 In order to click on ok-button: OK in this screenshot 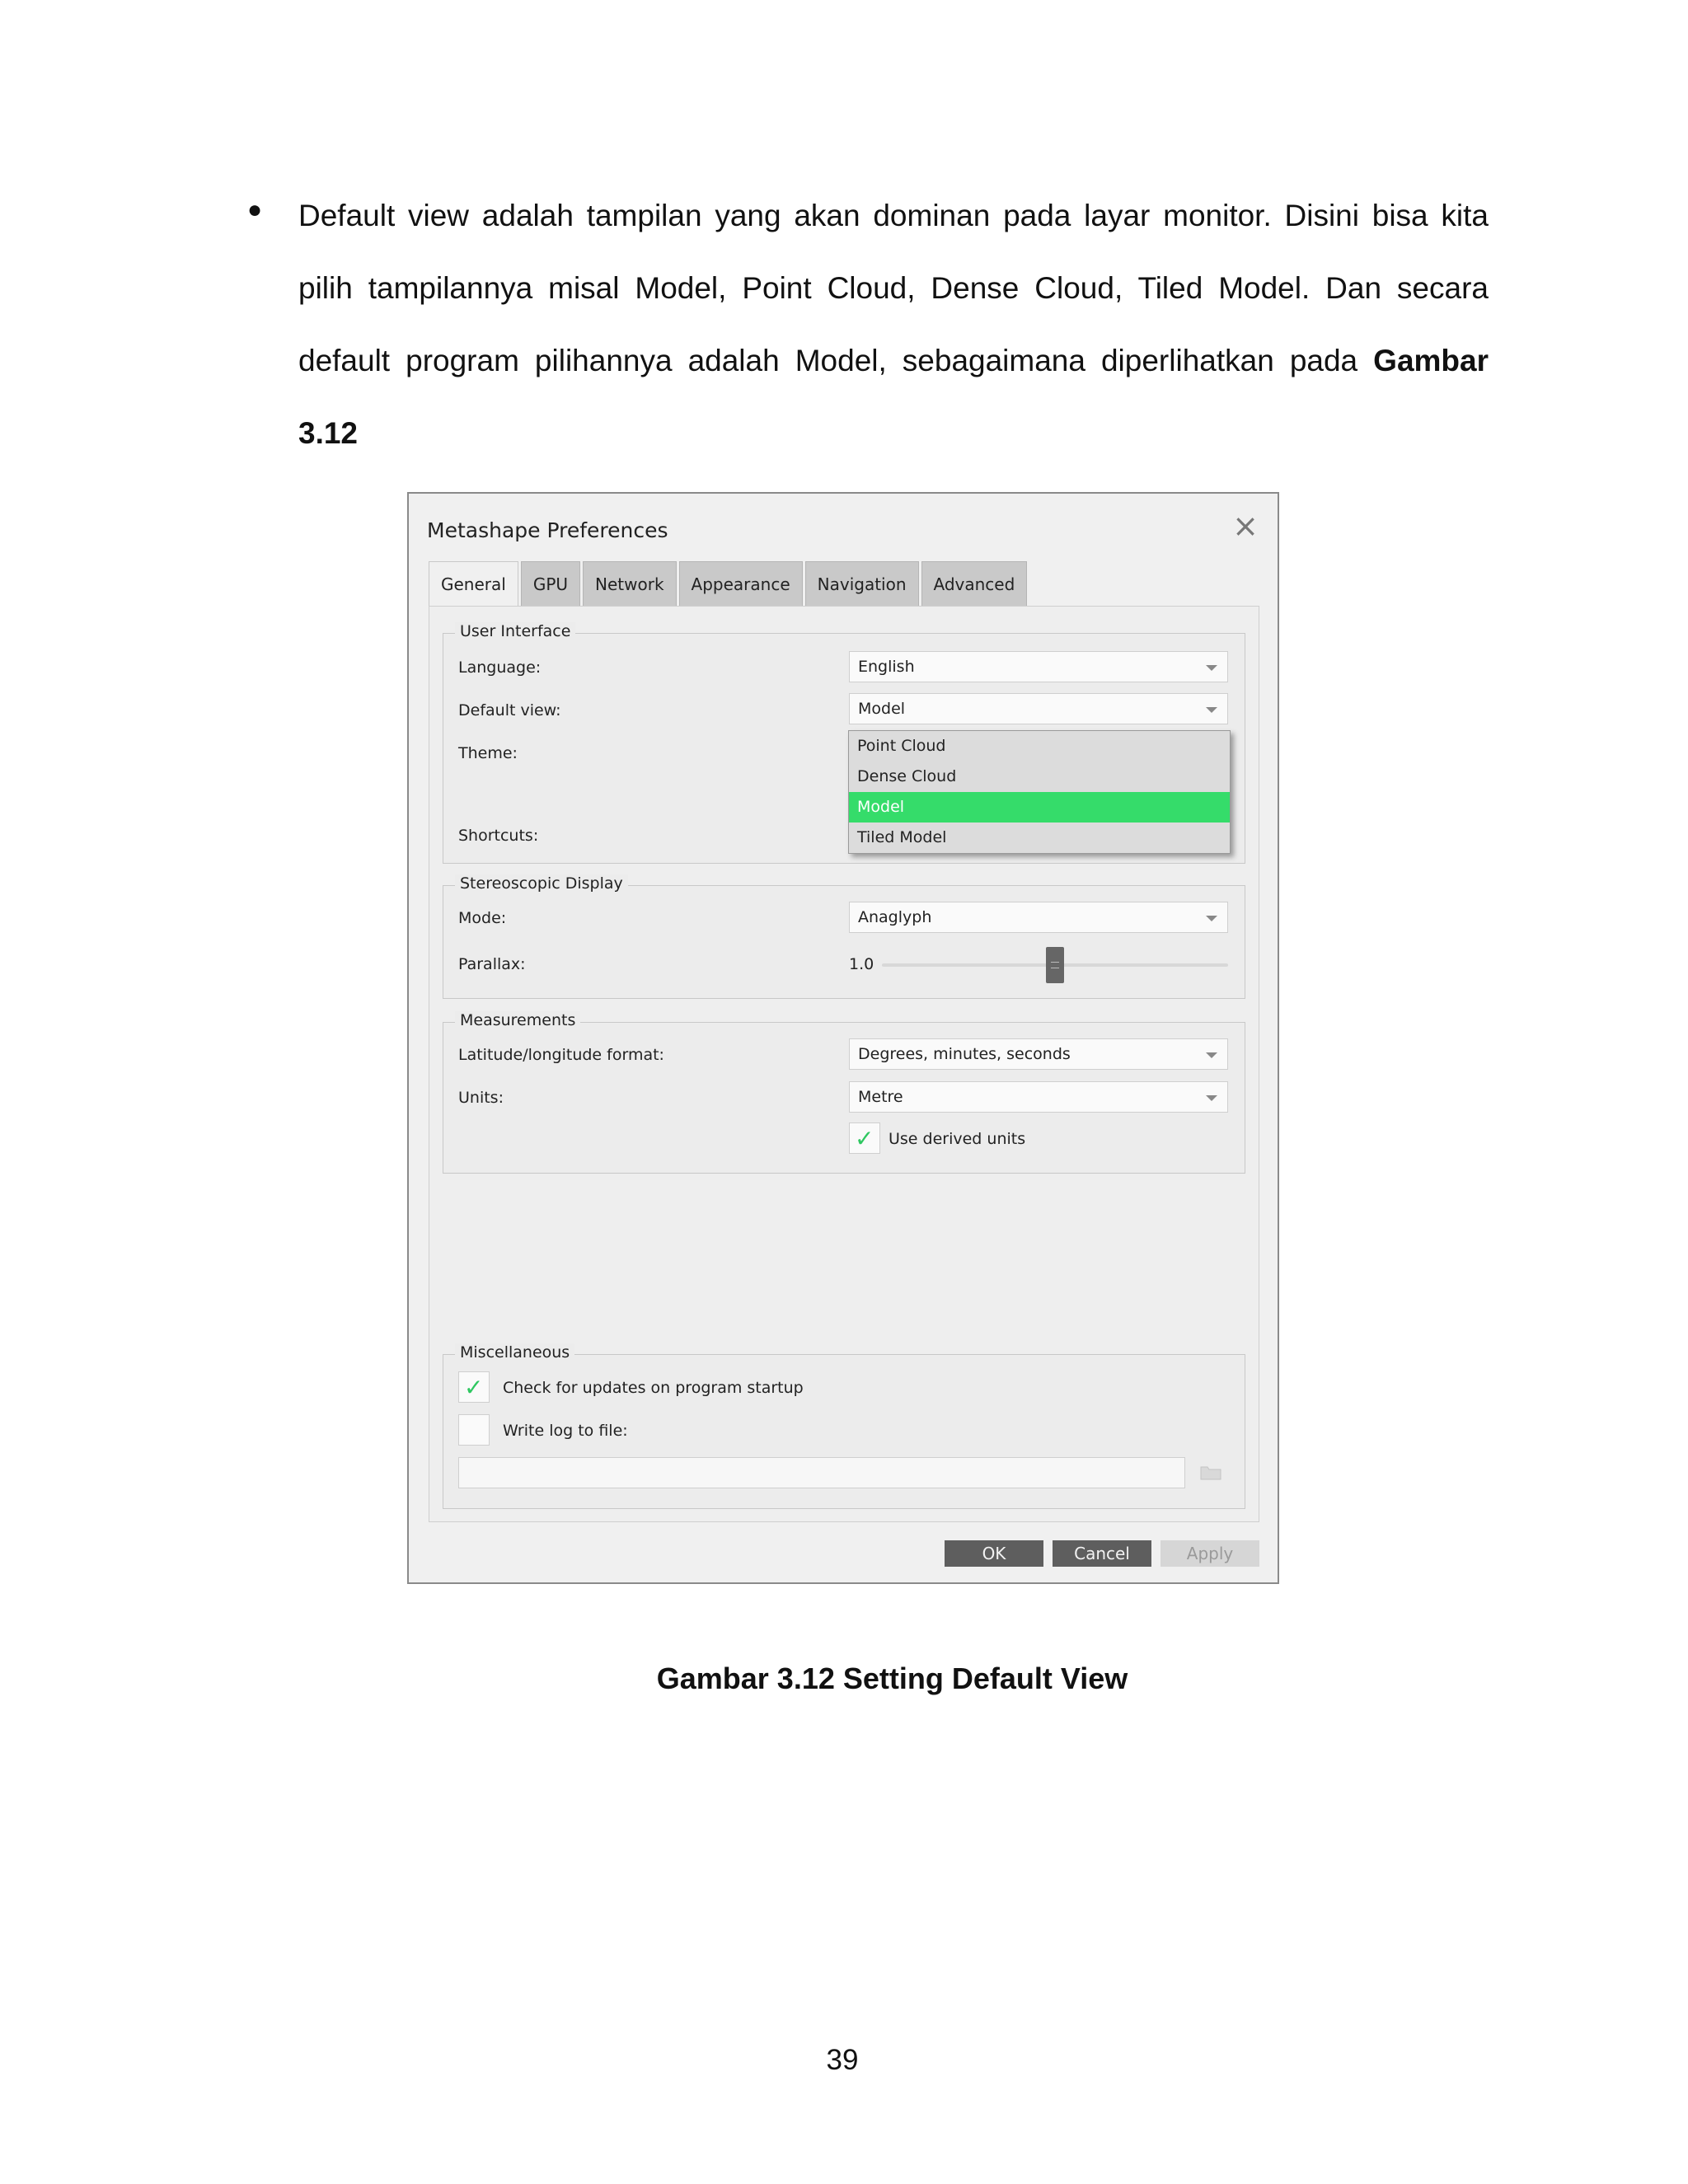, I will do `click(994, 1553)`.